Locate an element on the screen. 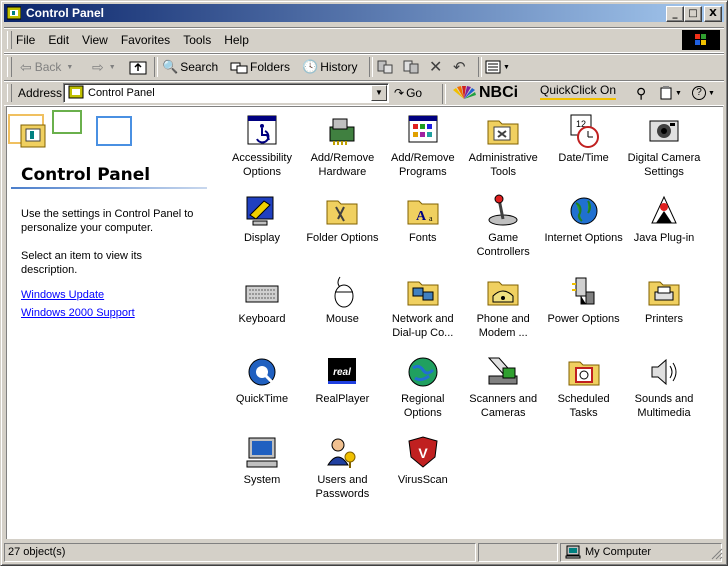  views-button: ▼ is located at coordinates (497, 67).